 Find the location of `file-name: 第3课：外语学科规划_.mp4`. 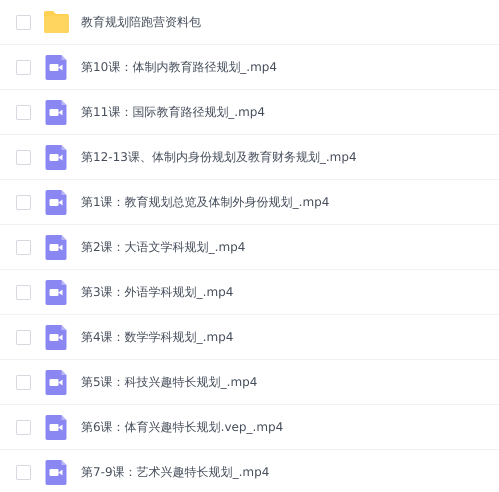

file-name: 第3课：外语学科规划_.mp4 is located at coordinates (157, 292).